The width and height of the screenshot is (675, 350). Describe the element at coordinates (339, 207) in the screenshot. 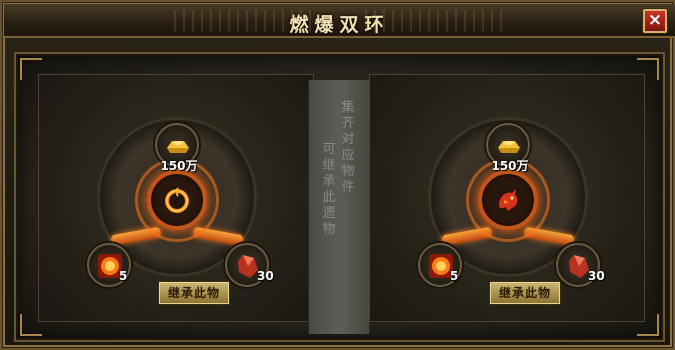

I see `center-divider: 集齐对应物件 可继承此遗物` at that location.